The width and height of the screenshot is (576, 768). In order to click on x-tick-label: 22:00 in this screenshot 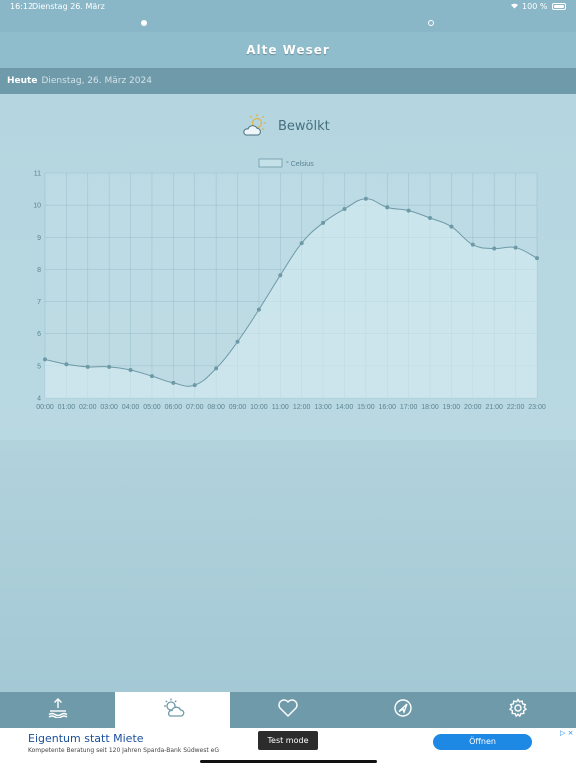, I will do `click(516, 407)`.